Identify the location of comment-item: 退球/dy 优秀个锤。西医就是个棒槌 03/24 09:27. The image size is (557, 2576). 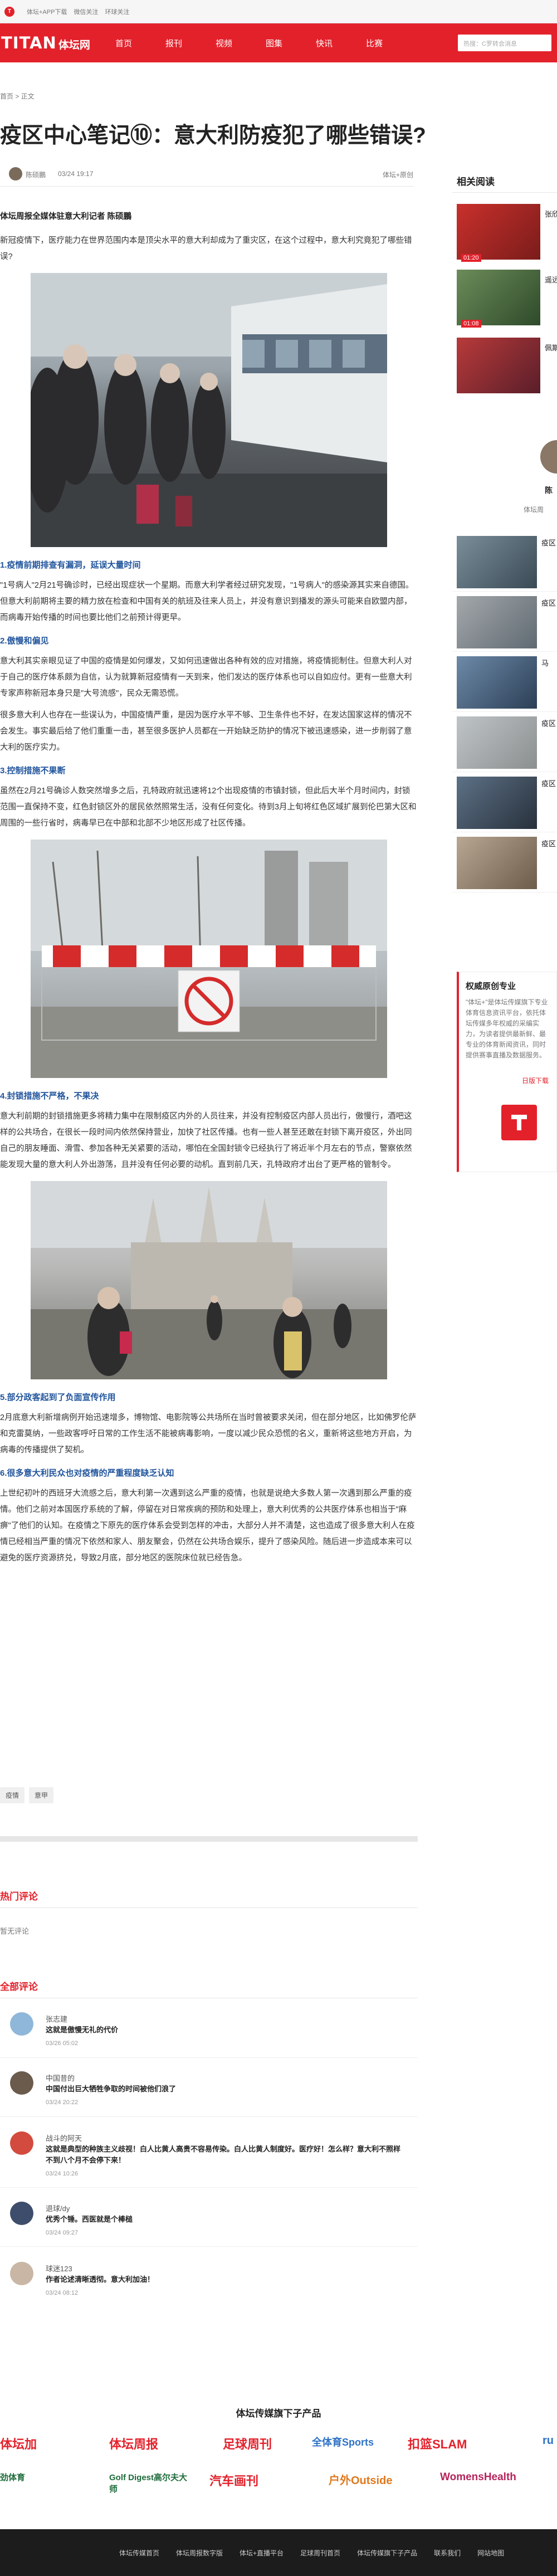
(209, 2229).